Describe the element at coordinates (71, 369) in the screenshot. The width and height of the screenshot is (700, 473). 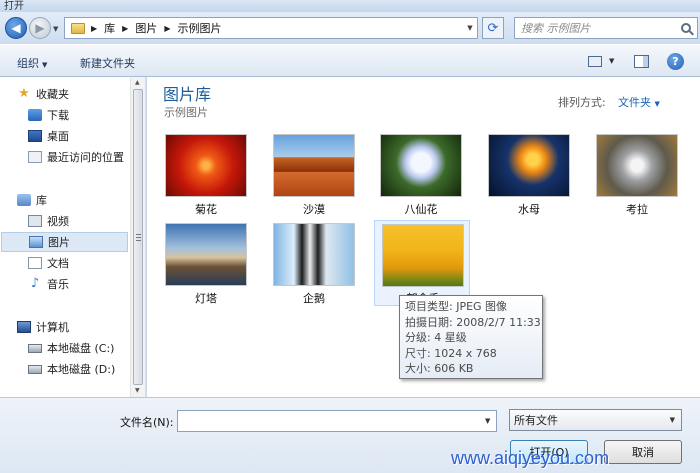
I see `sidebar-item-drive-d: 本地磁盘 (D:)` at that location.